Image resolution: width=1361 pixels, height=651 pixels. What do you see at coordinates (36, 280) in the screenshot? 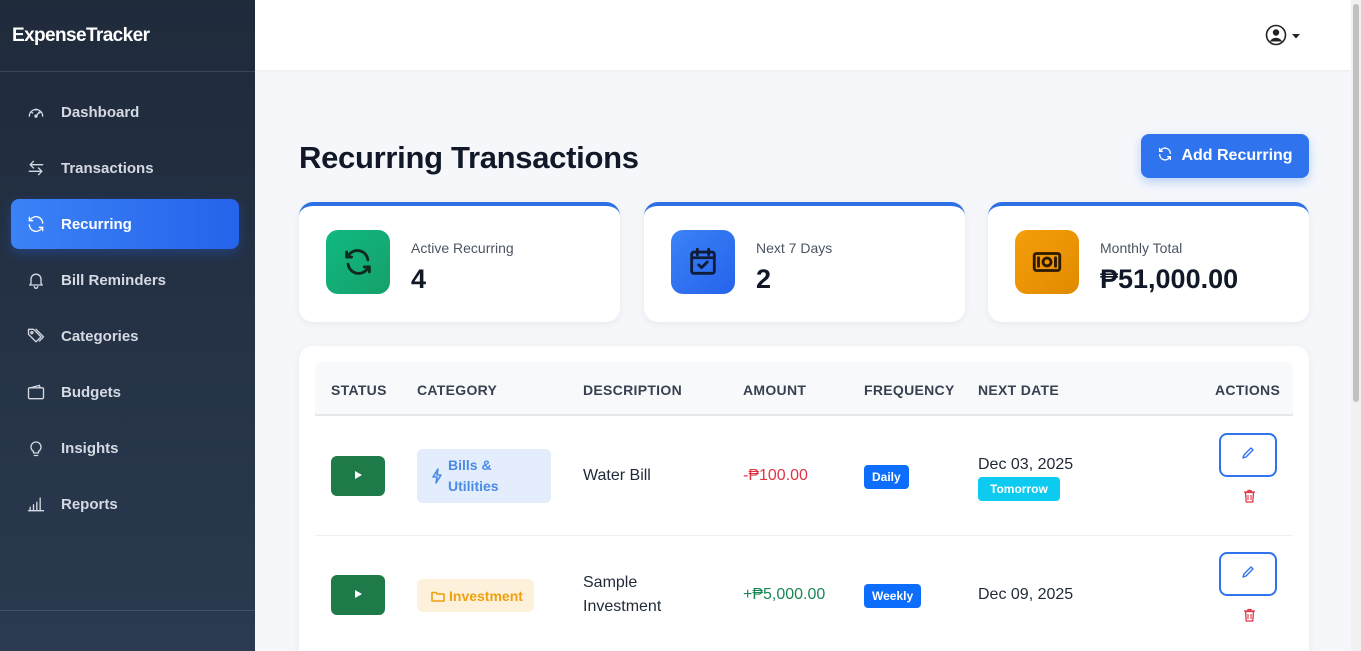
I see `bell-icon` at bounding box center [36, 280].